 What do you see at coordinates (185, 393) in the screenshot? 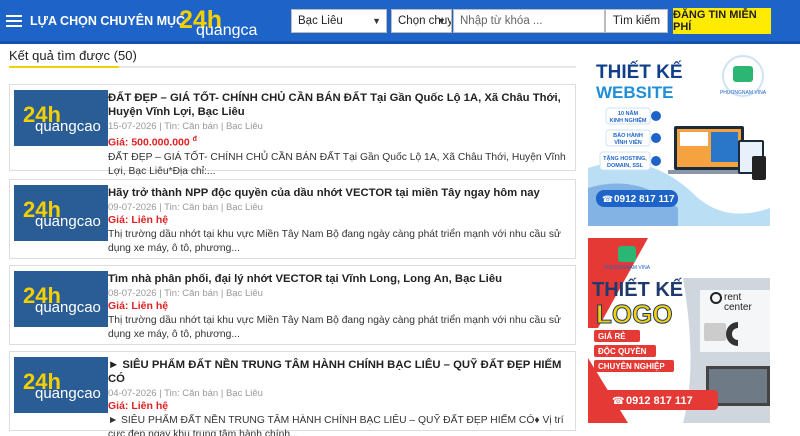
I see `listing-meta: 04-07-2026 | Tin: Căn bán | Bạc Liêu` at bounding box center [185, 393].